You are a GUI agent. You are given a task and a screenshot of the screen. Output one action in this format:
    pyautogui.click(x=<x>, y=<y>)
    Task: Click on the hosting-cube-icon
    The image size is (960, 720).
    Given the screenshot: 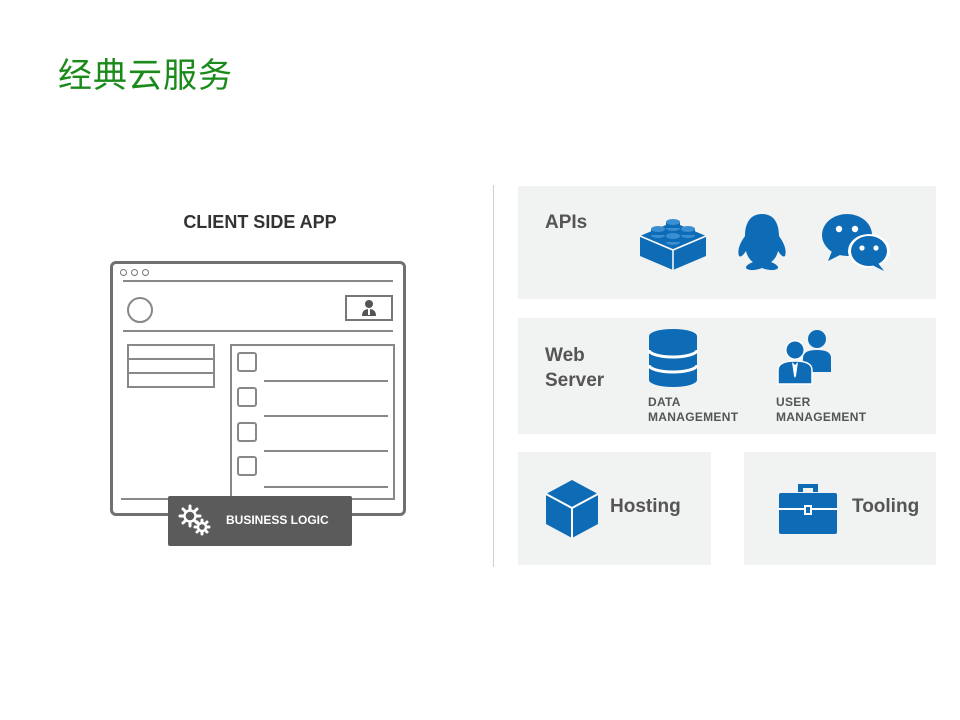 What is the action you would take?
    pyautogui.click(x=572, y=509)
    